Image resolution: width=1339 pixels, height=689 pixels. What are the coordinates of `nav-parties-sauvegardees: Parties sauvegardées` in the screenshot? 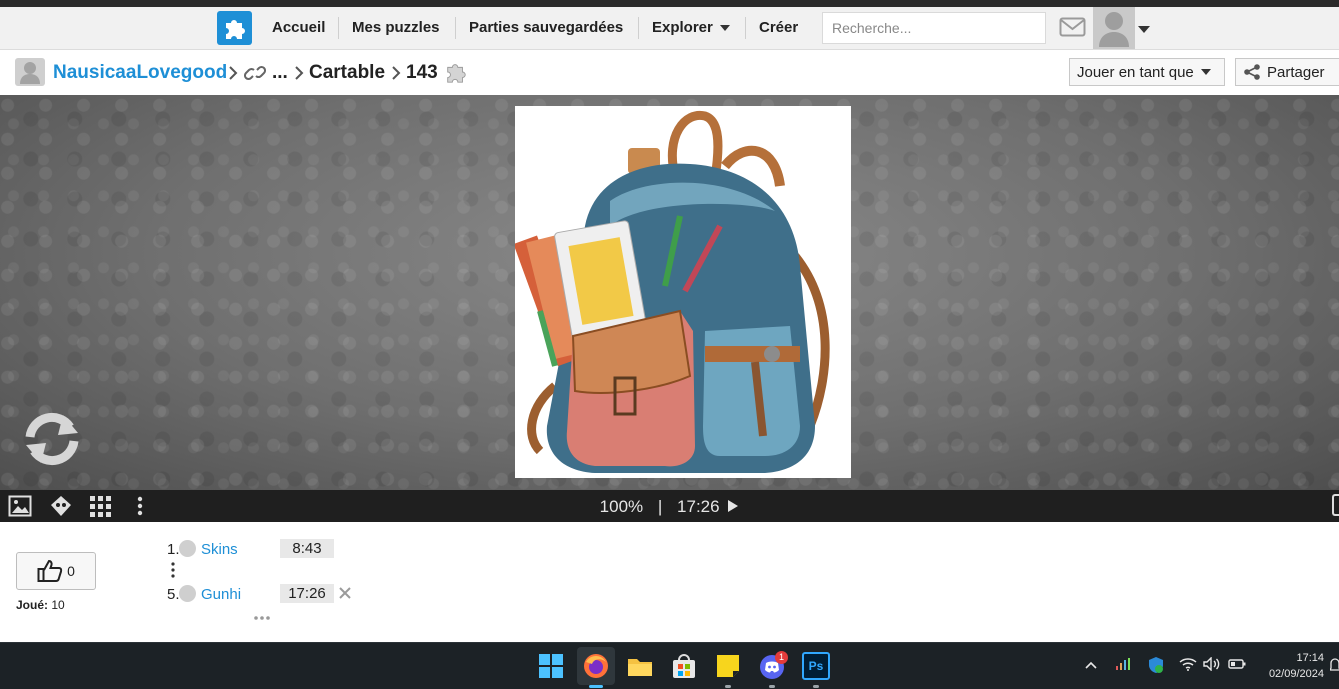 It's located at (546, 27).